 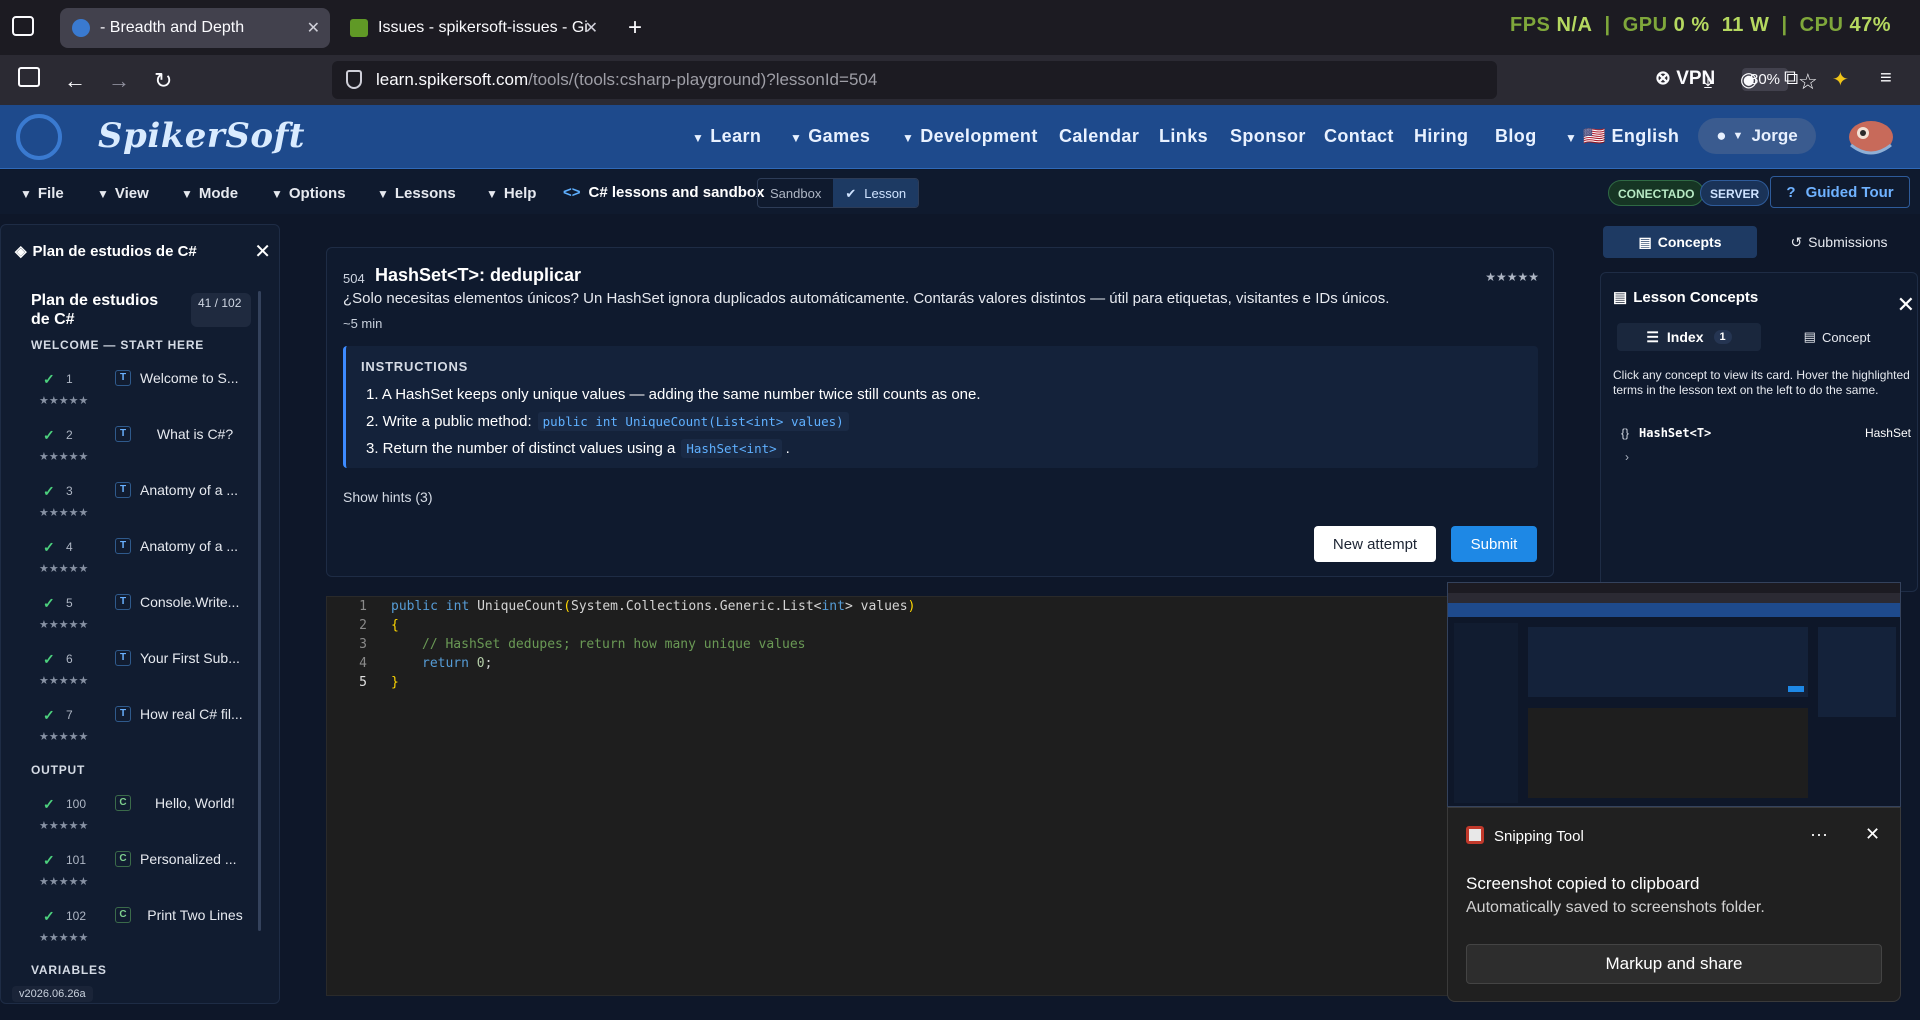 I want to click on nav-links: Links, so click(x=1183, y=136).